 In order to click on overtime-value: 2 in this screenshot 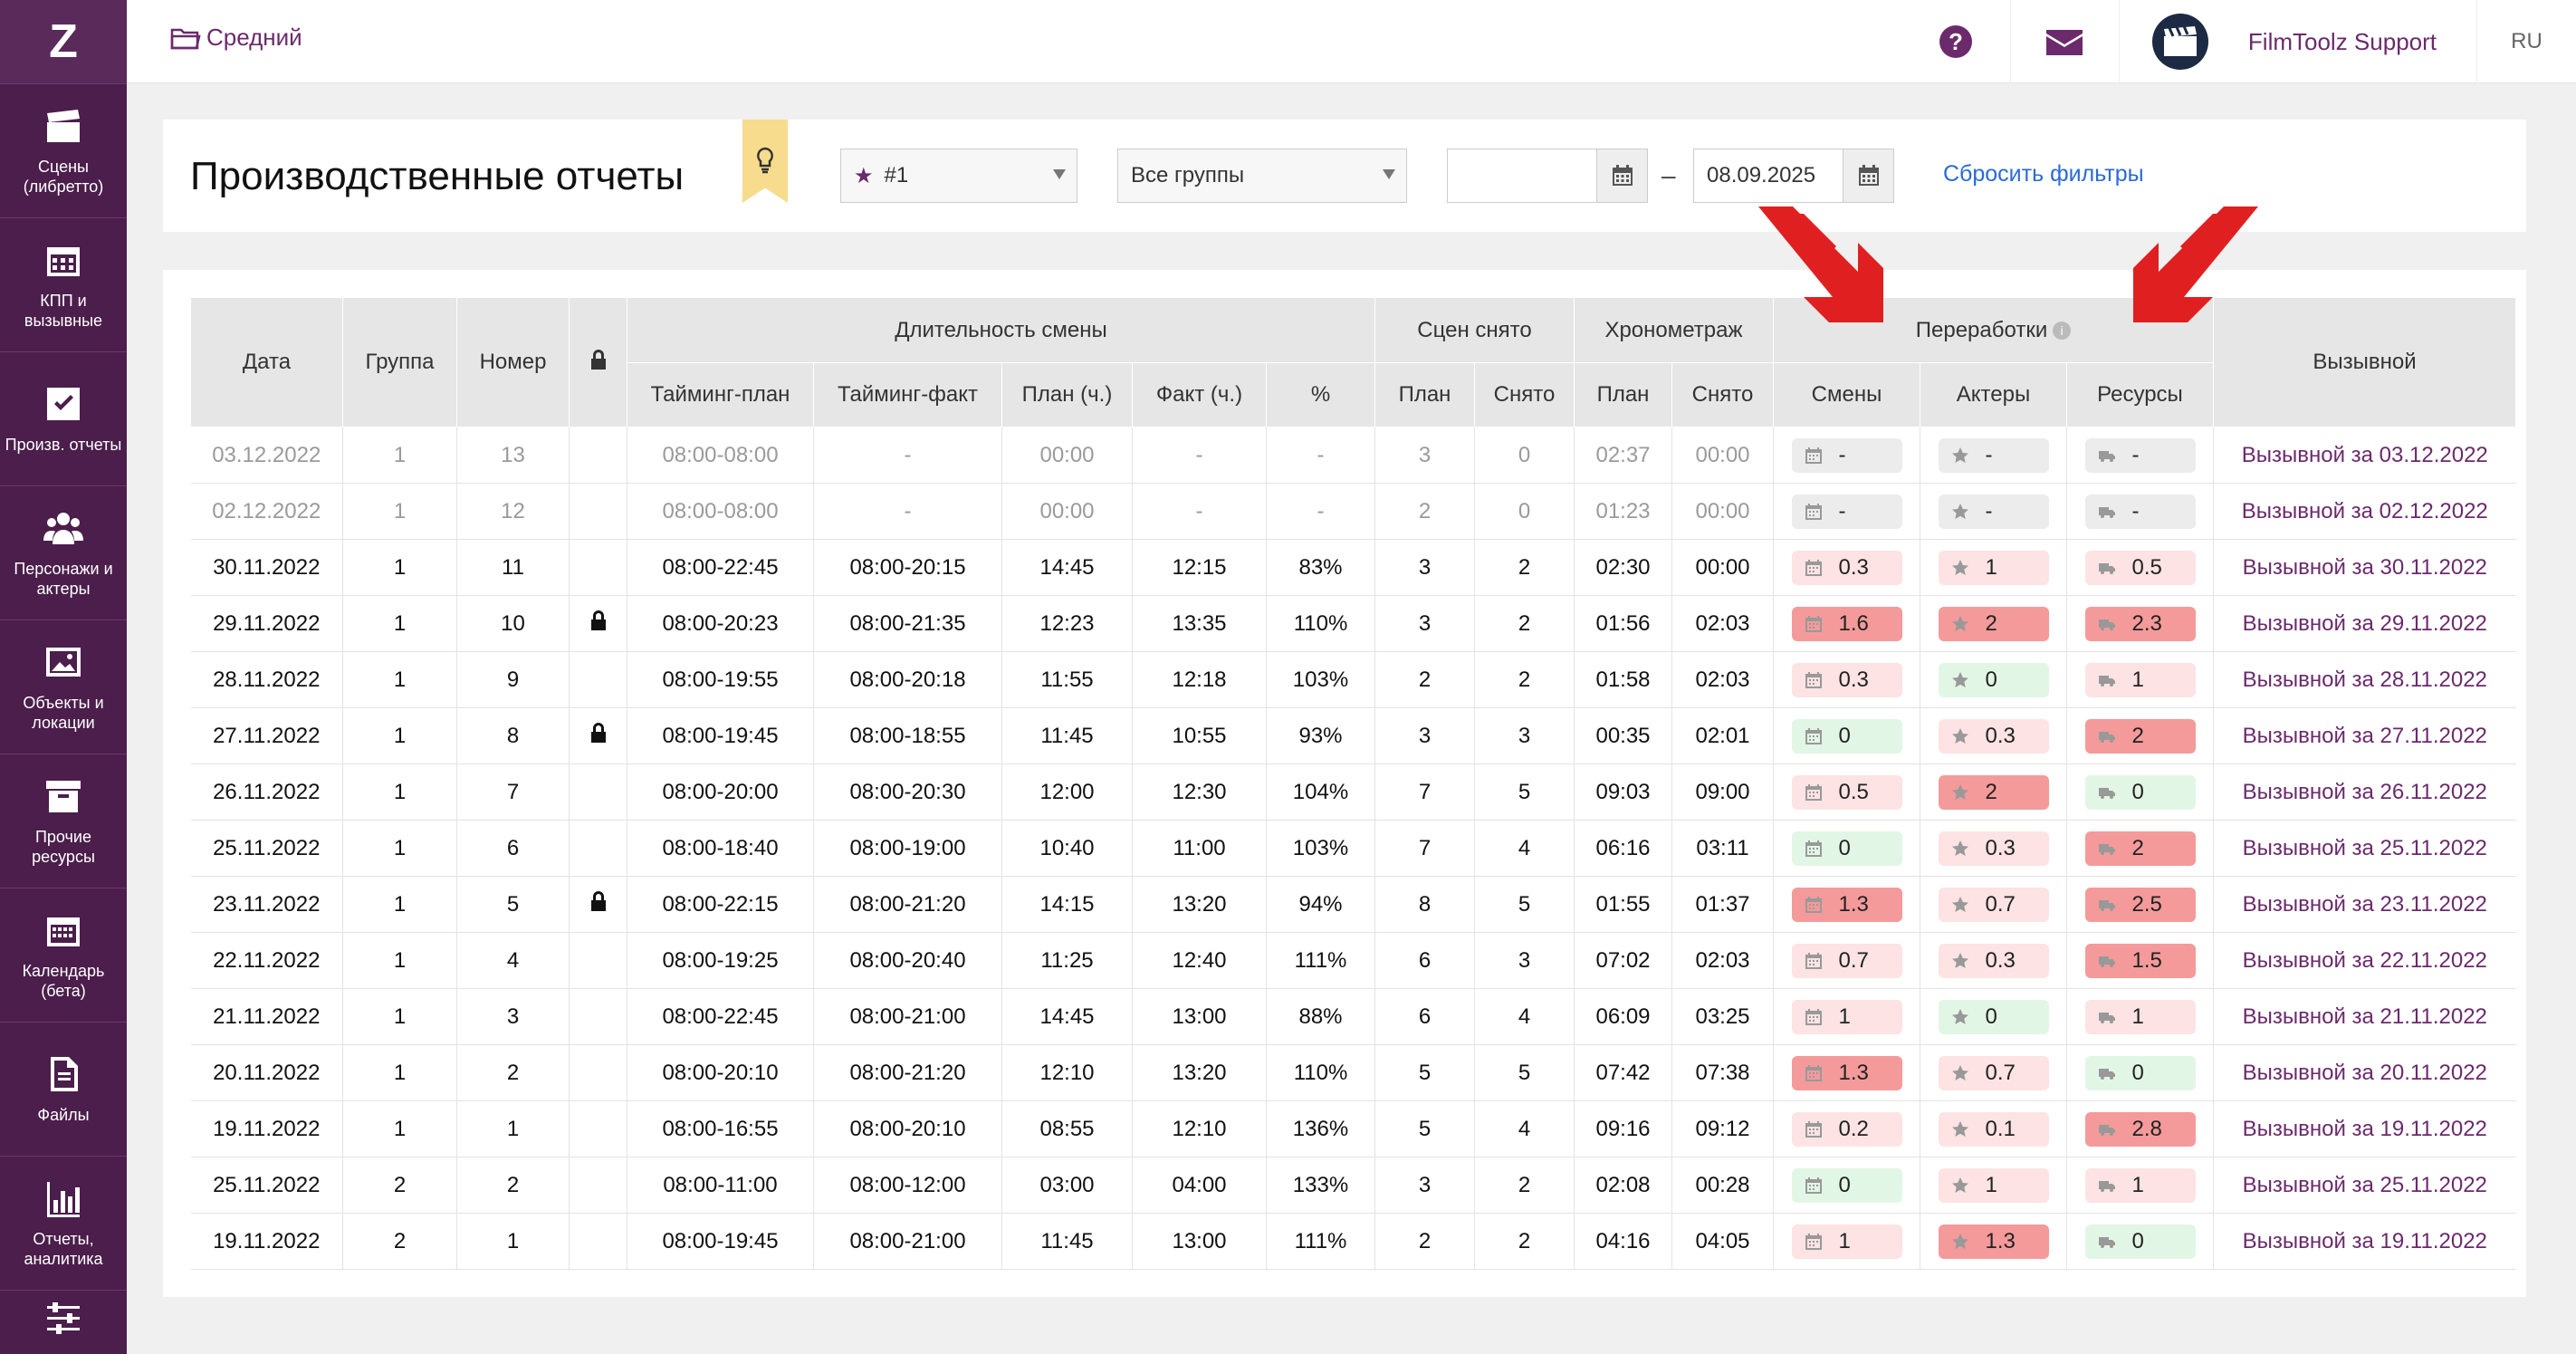, I will do `click(2137, 848)`.